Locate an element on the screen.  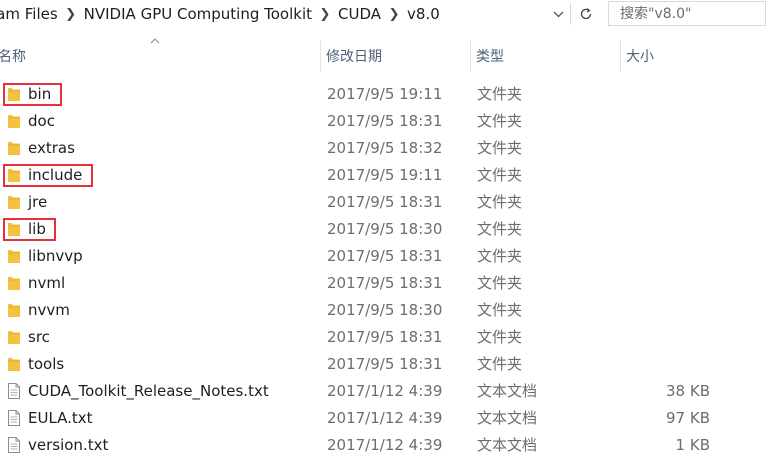
file-name: bin is located at coordinates (40, 94).